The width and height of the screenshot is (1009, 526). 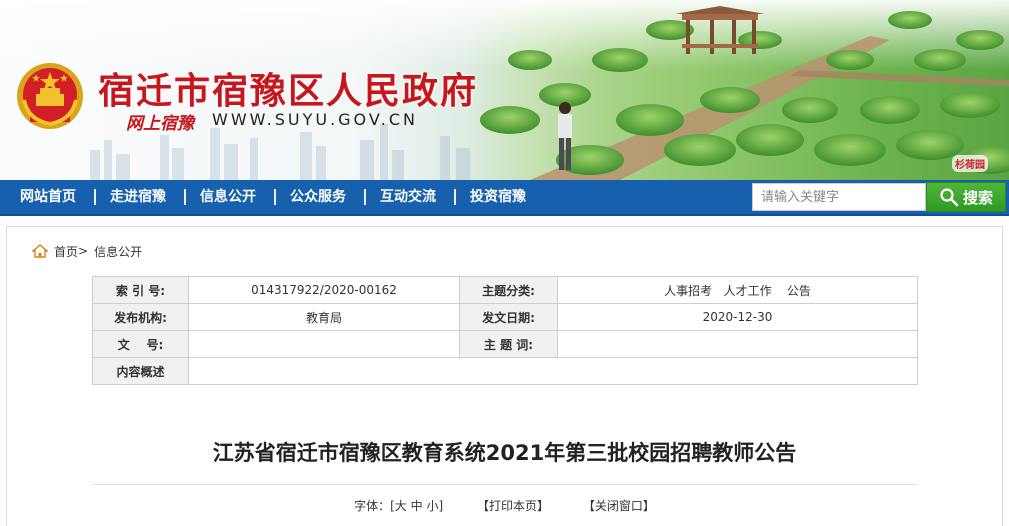 I want to click on table-row: 内容概述, so click(x=505, y=371).